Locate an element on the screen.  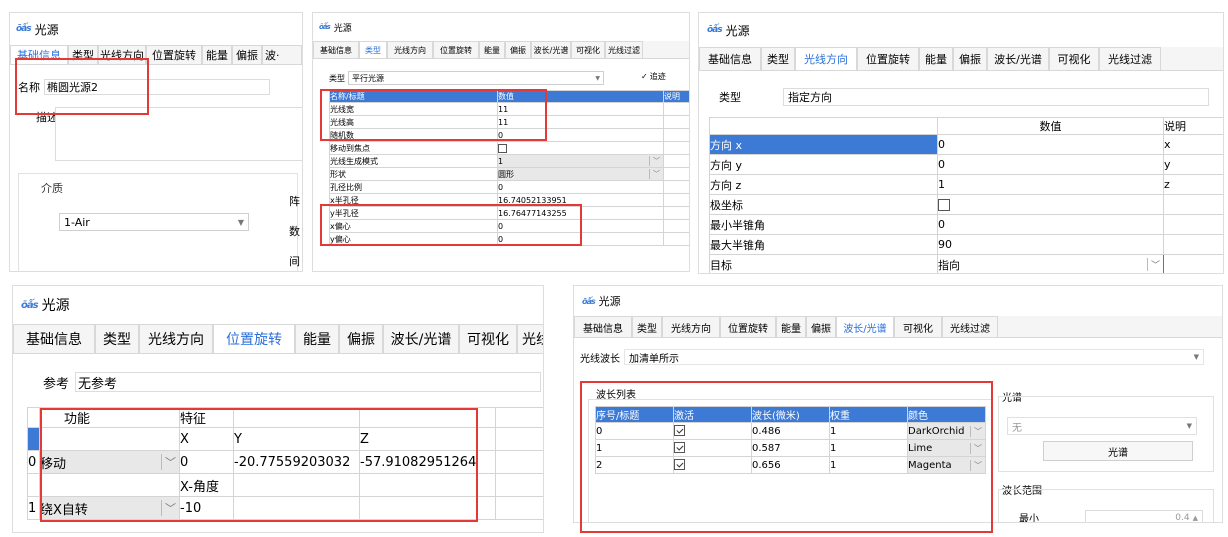
table-row: y半孔径 16.76477143255 is located at coordinates (509, 213).